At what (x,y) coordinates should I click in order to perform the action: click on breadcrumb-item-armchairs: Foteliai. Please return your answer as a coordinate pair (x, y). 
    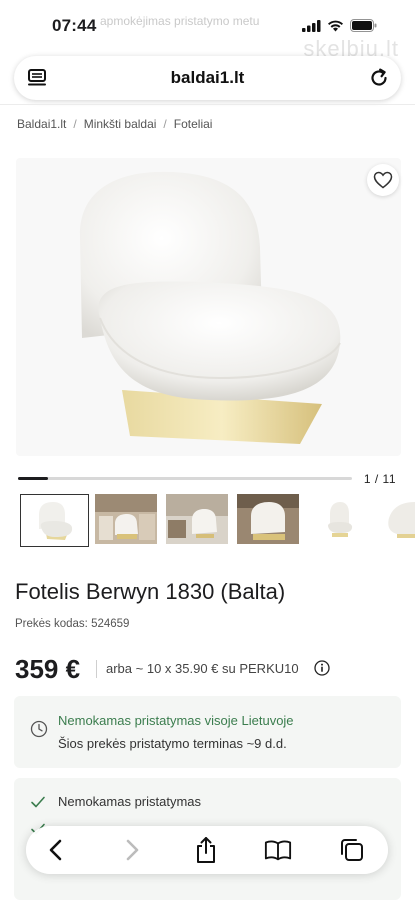
    Looking at the image, I should click on (193, 124).